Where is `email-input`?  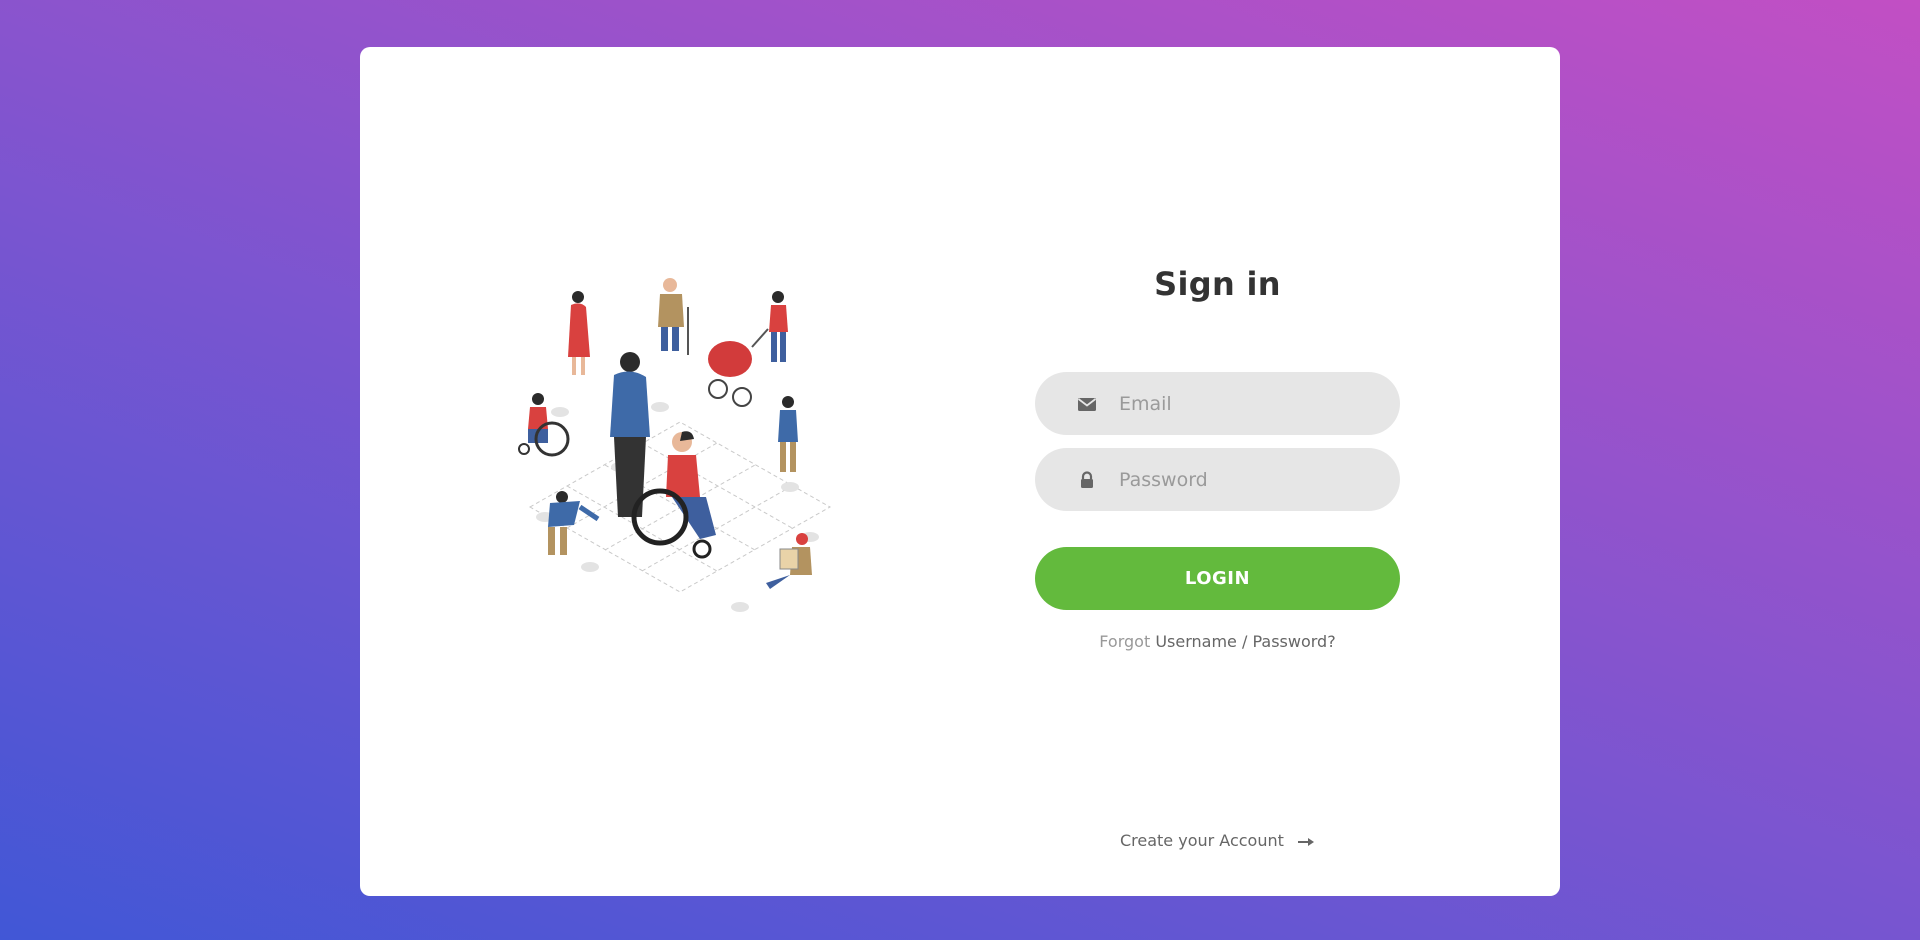 email-input is located at coordinates (1249, 403).